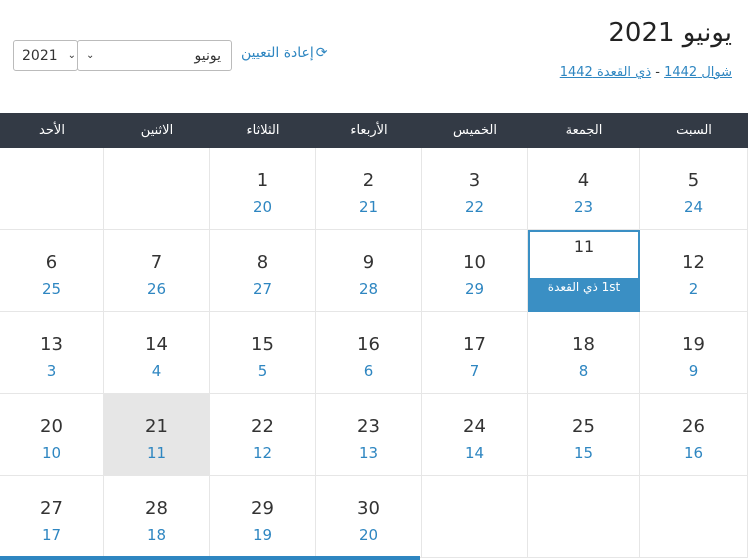 Image resolution: width=748 pixels, height=560 pixels. What do you see at coordinates (693, 289) in the screenshot?
I see `hijri-day-number: 2` at bounding box center [693, 289].